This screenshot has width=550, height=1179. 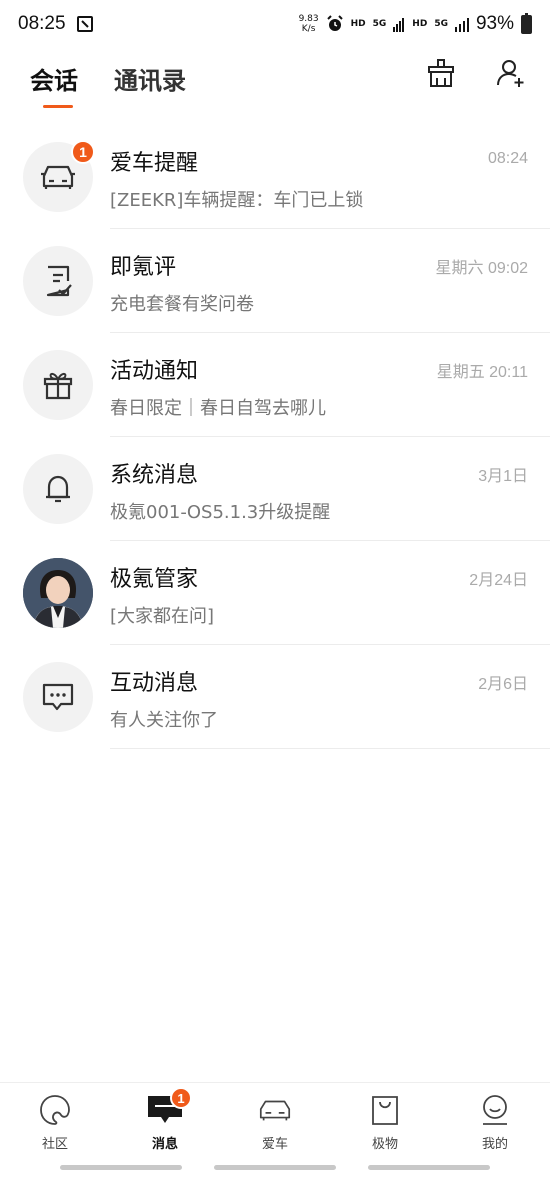 What do you see at coordinates (275, 385) in the screenshot?
I see `conversation-item-activity: 活动通知 春日限定｜春日自驾去哪儿 星期五 20:11` at bounding box center [275, 385].